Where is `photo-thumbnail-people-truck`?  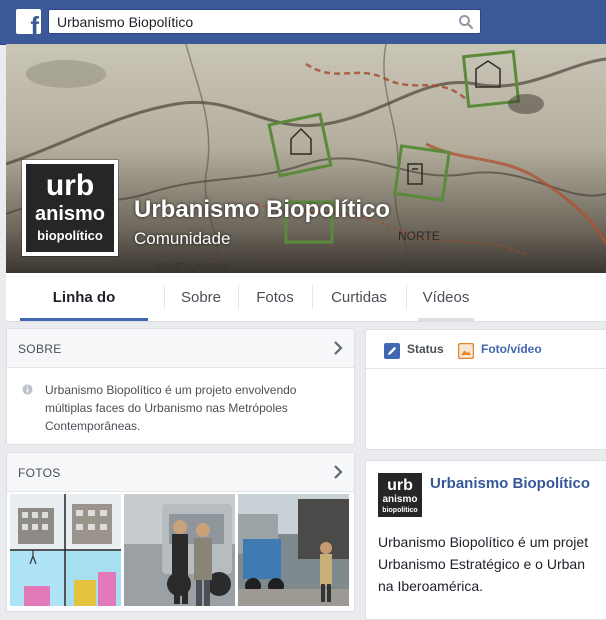
photo-thumbnail-people-truck is located at coordinates (179, 550).